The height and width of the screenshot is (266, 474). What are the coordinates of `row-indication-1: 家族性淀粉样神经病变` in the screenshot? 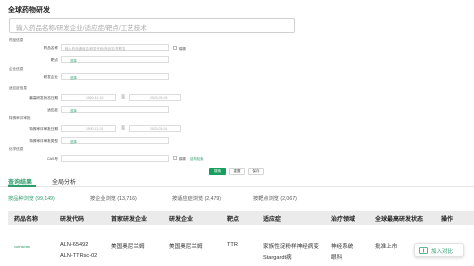 It's located at (291, 247).